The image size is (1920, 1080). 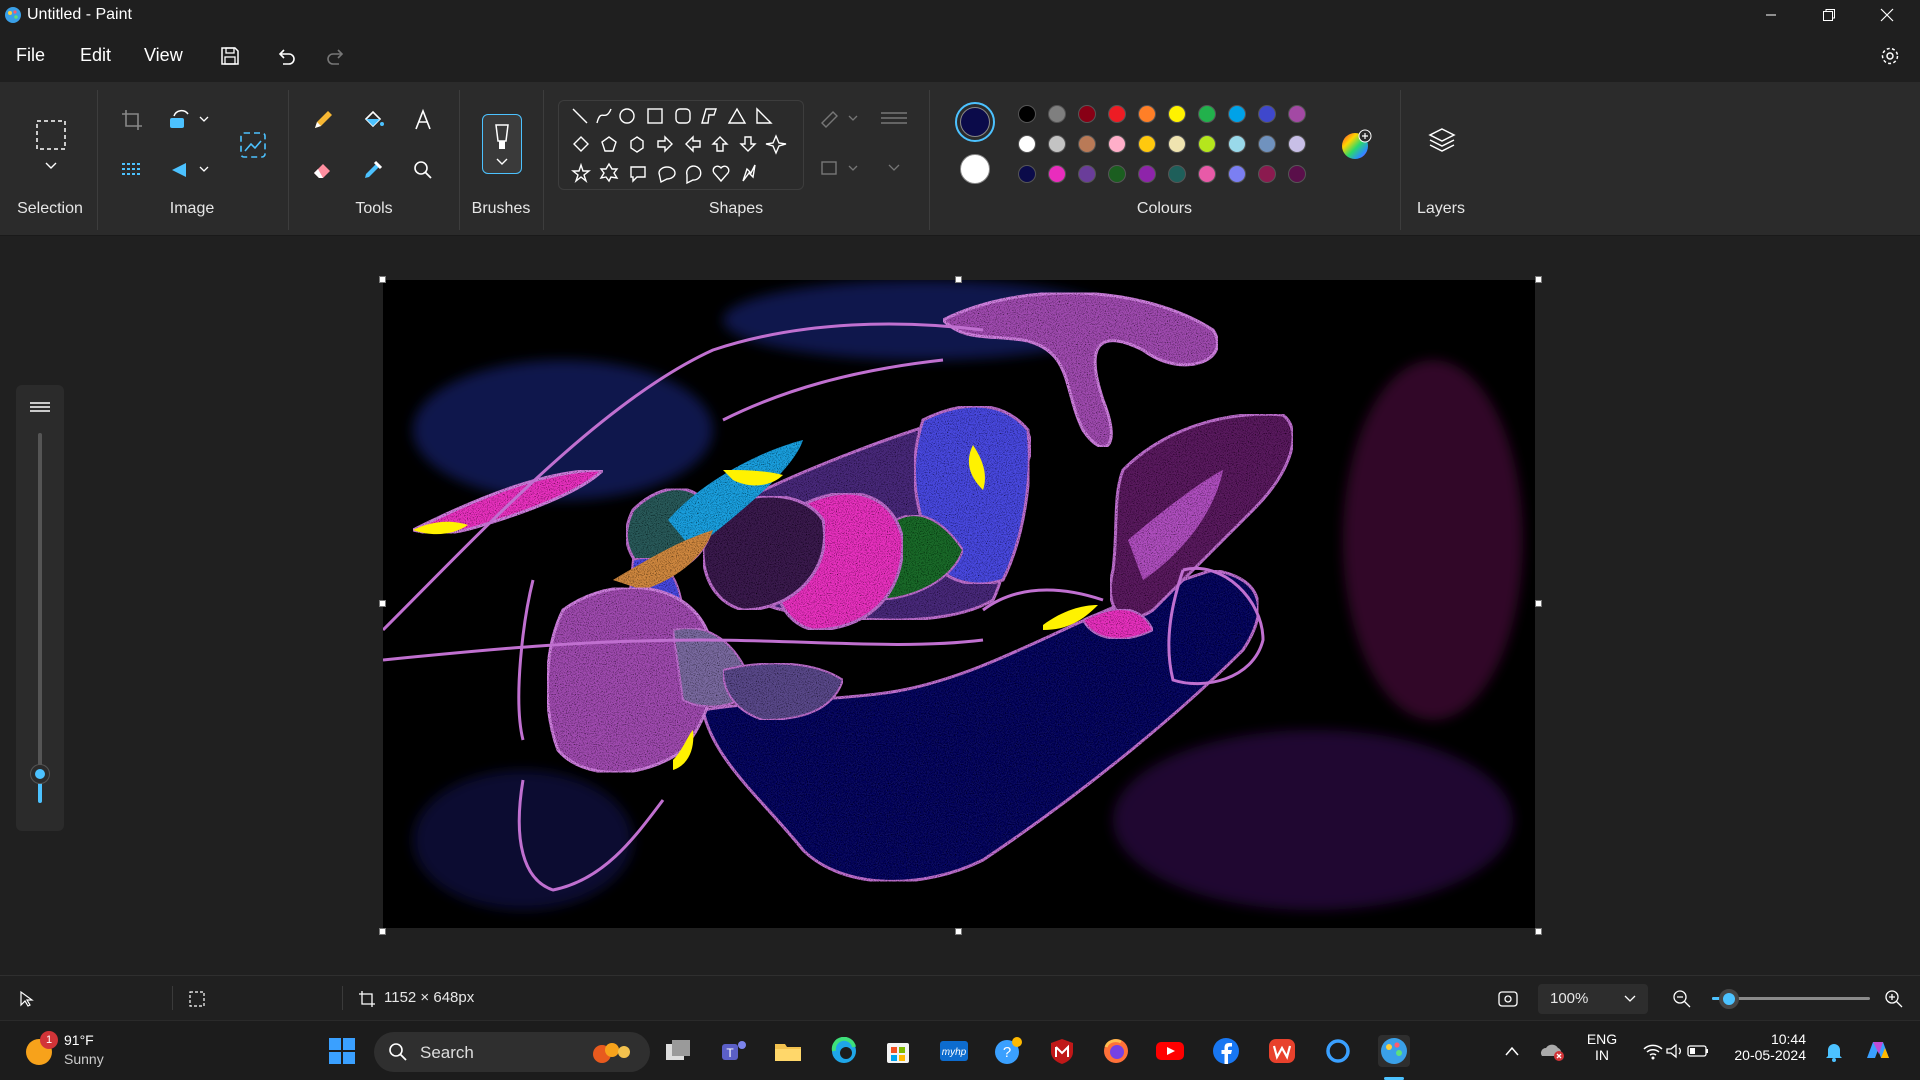 What do you see at coordinates (1062, 1051) in the screenshot?
I see `mcafee-button` at bounding box center [1062, 1051].